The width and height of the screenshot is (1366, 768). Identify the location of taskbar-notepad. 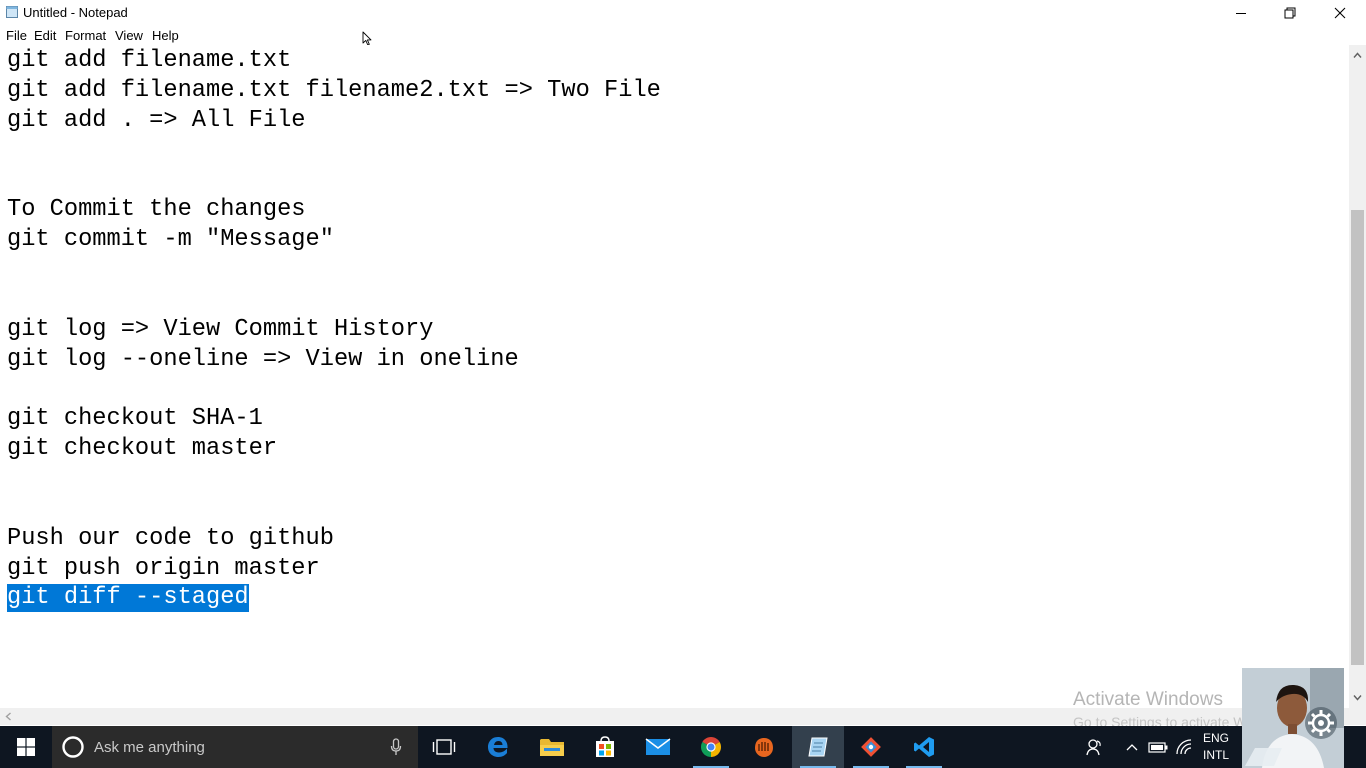
(818, 747).